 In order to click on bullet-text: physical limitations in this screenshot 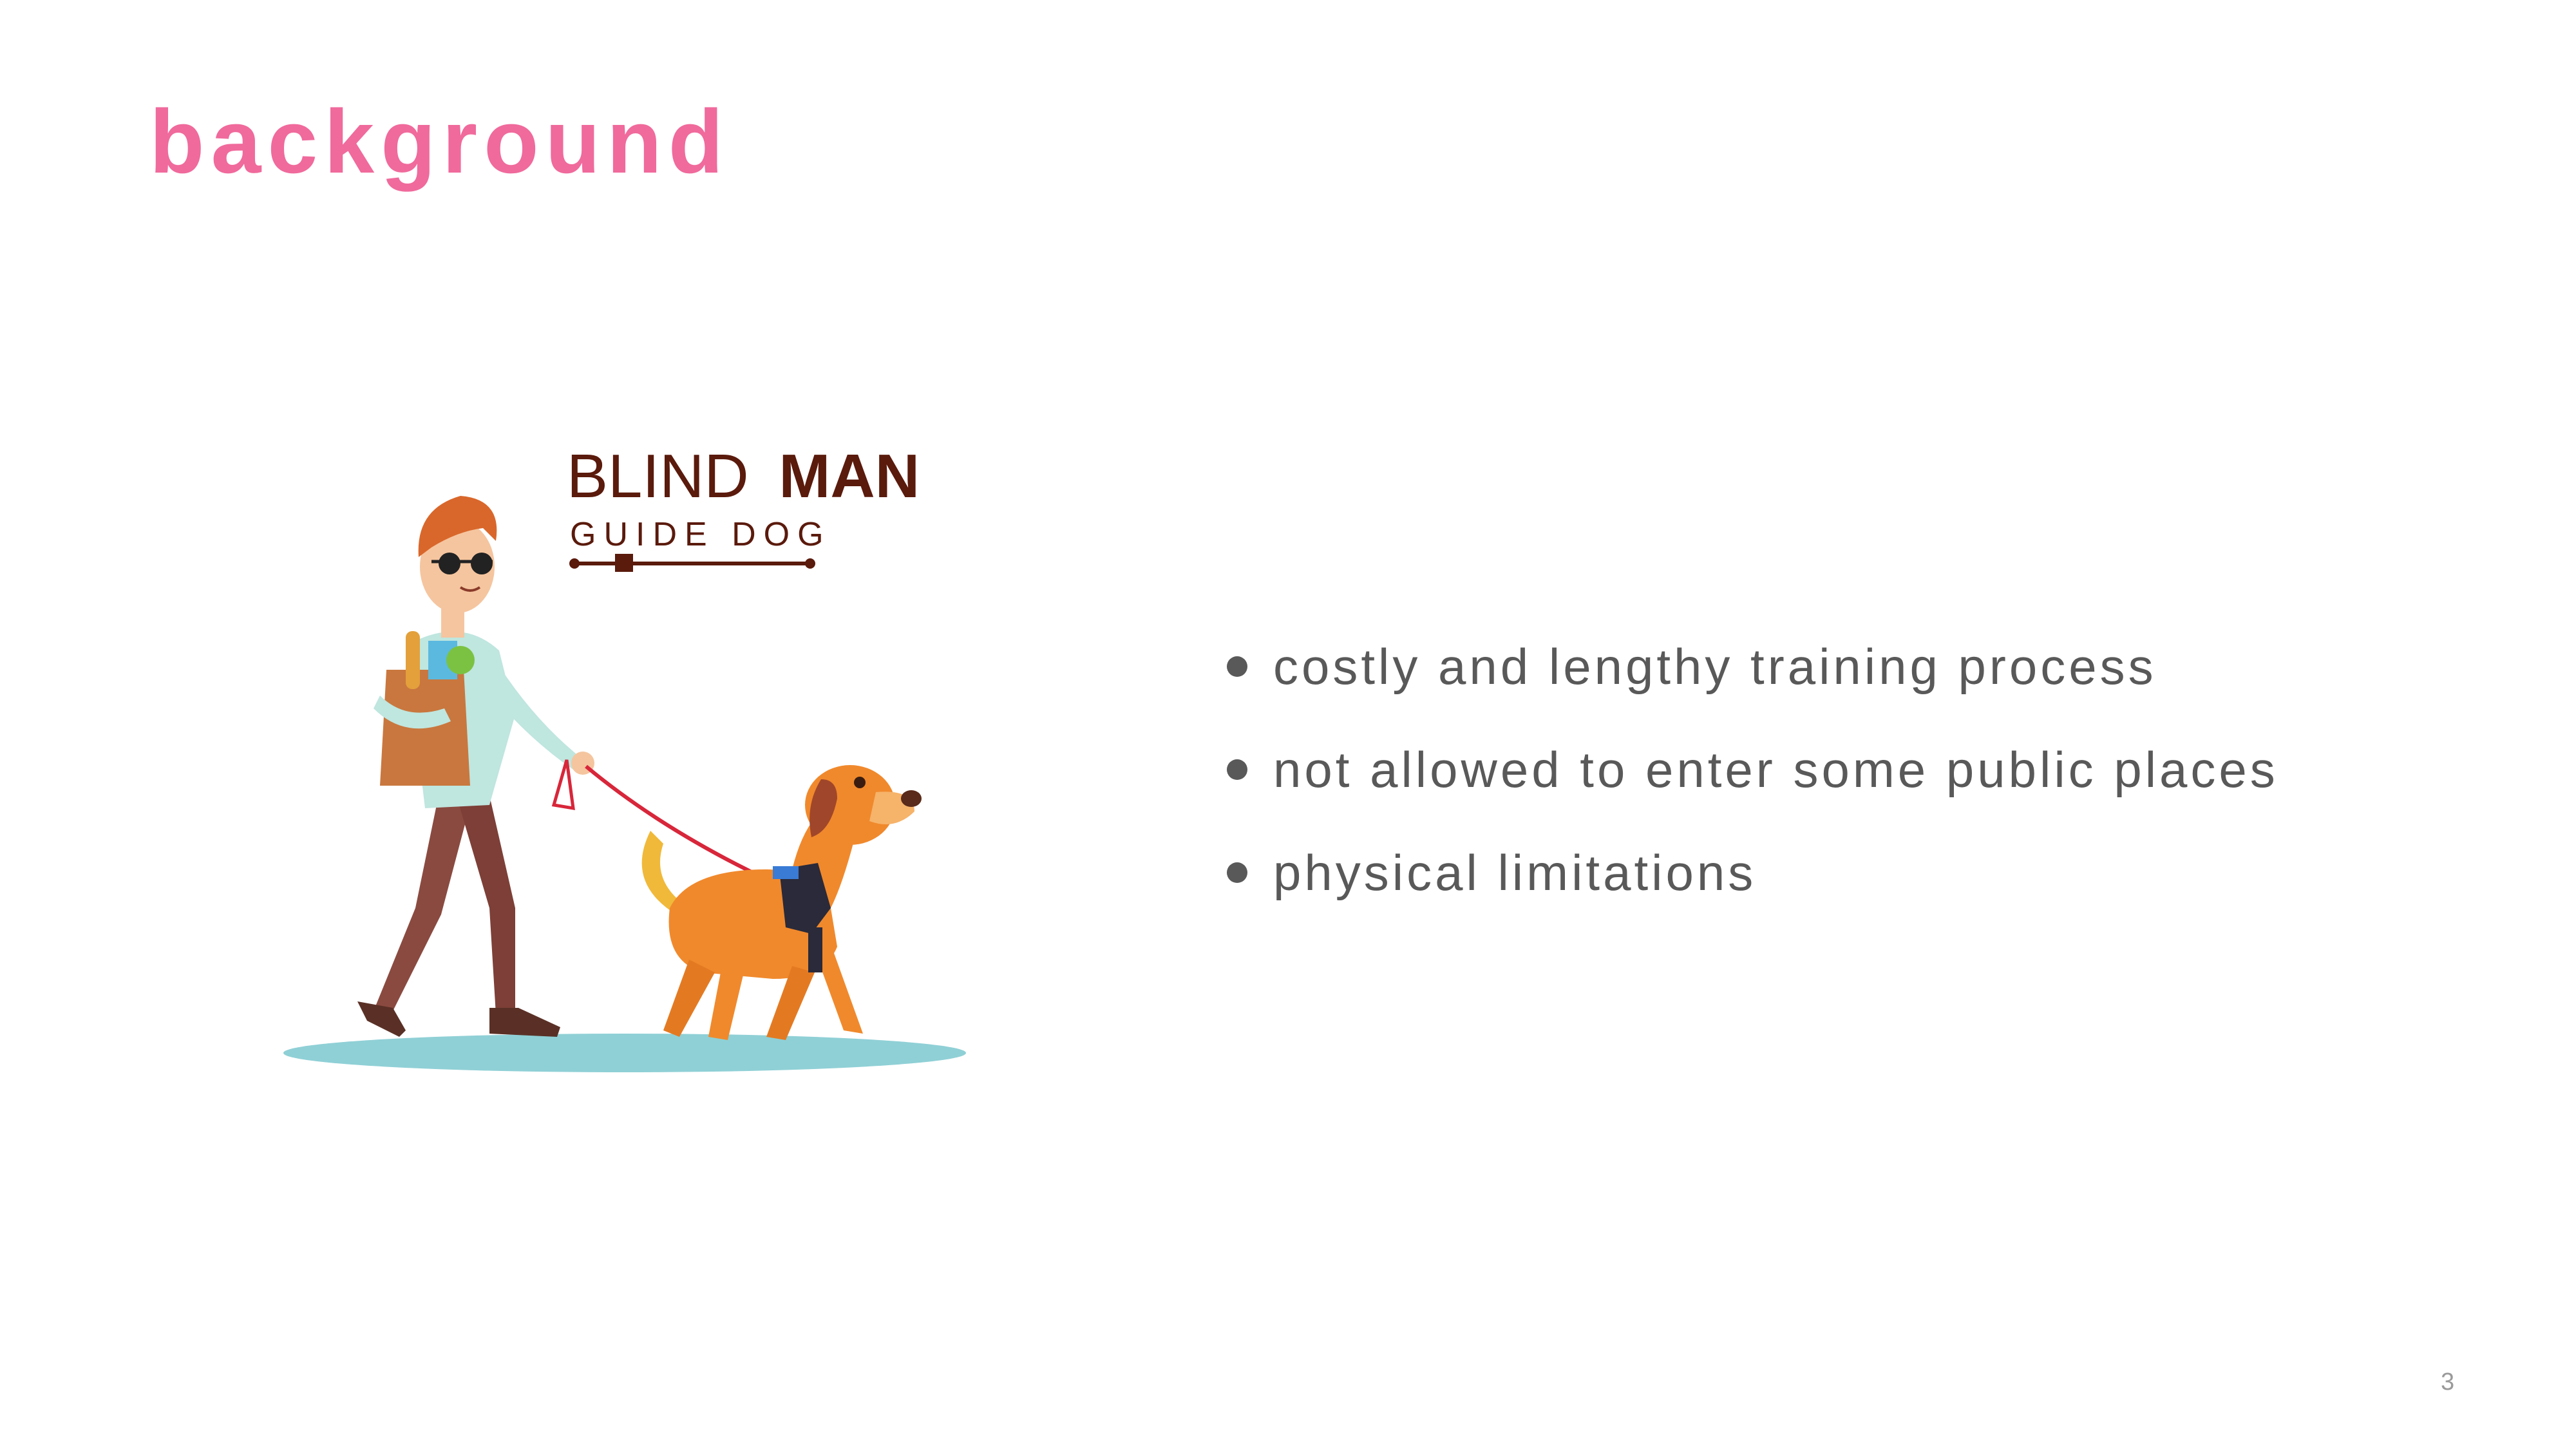, I will do `click(1515, 873)`.